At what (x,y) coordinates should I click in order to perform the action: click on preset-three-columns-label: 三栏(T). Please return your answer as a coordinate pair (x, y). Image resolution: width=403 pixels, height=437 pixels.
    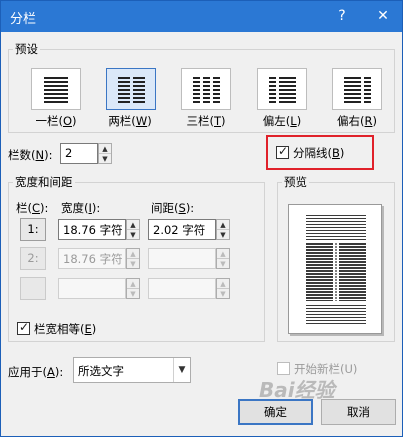
    Looking at the image, I should click on (206, 121).